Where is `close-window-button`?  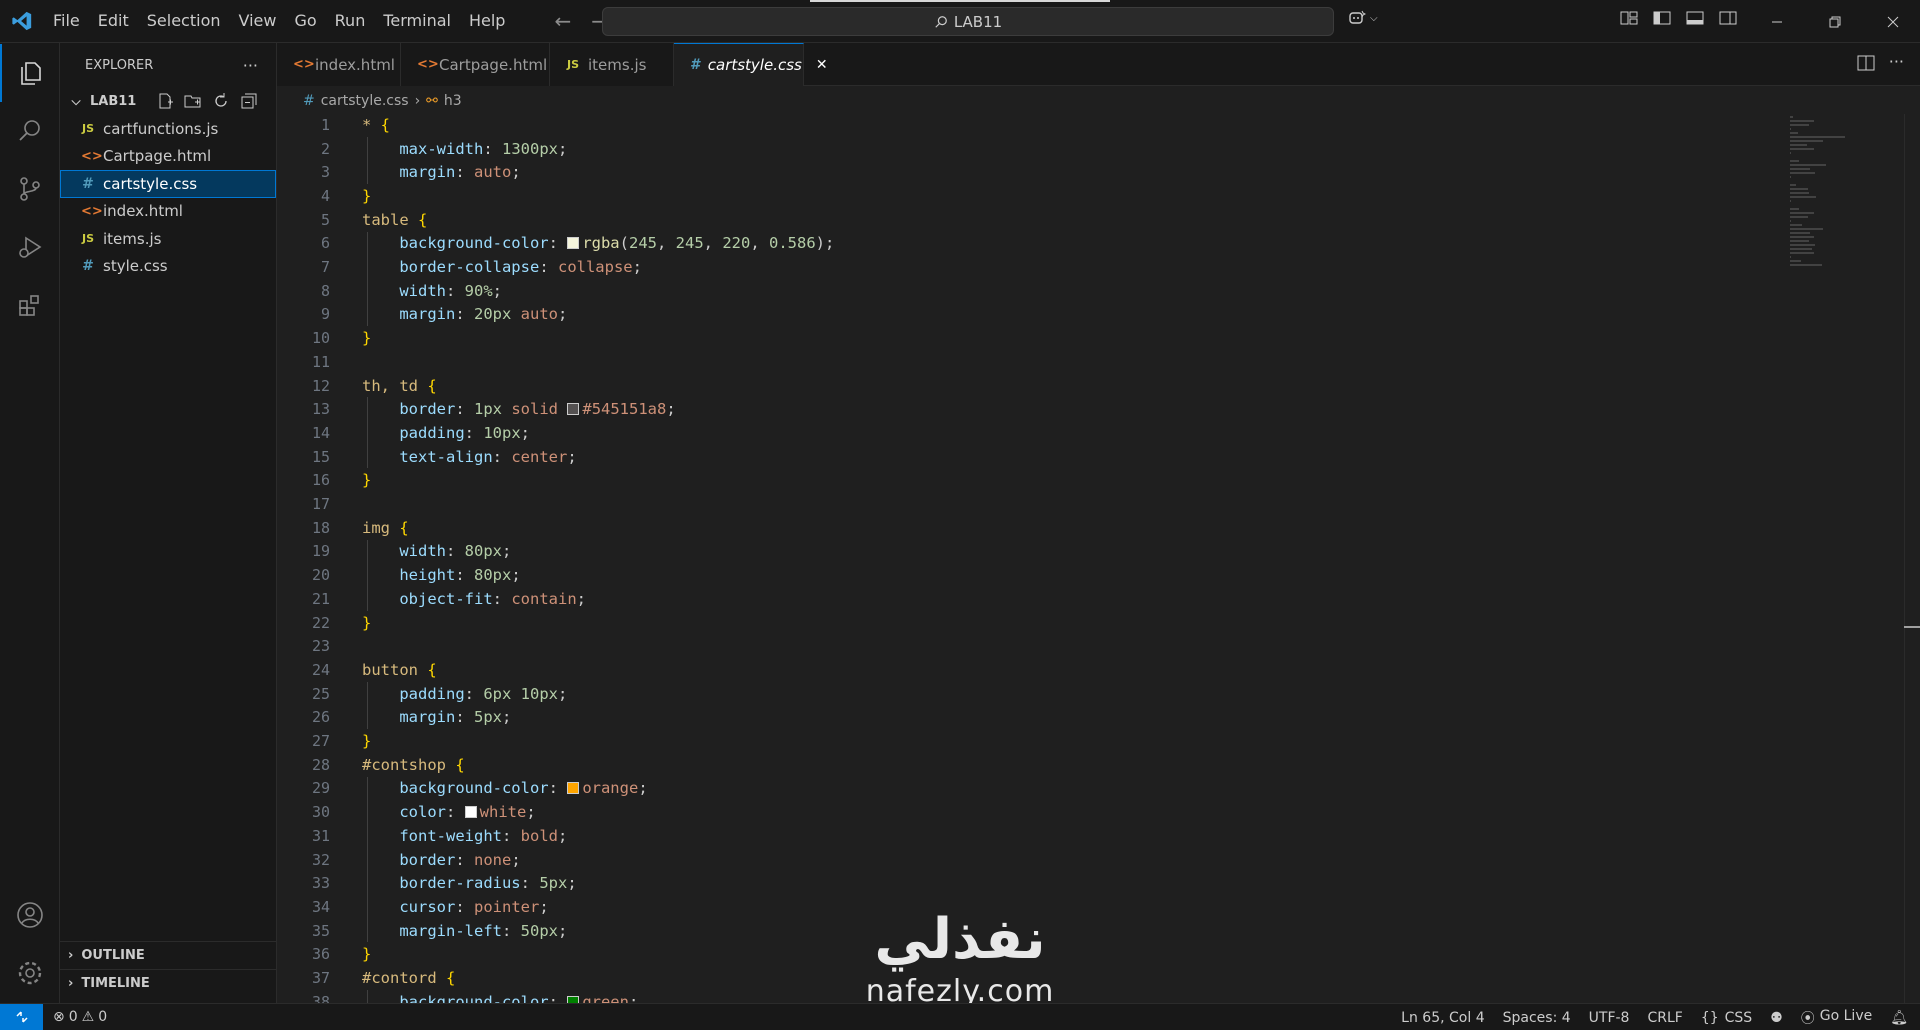 close-window-button is located at coordinates (1892, 21).